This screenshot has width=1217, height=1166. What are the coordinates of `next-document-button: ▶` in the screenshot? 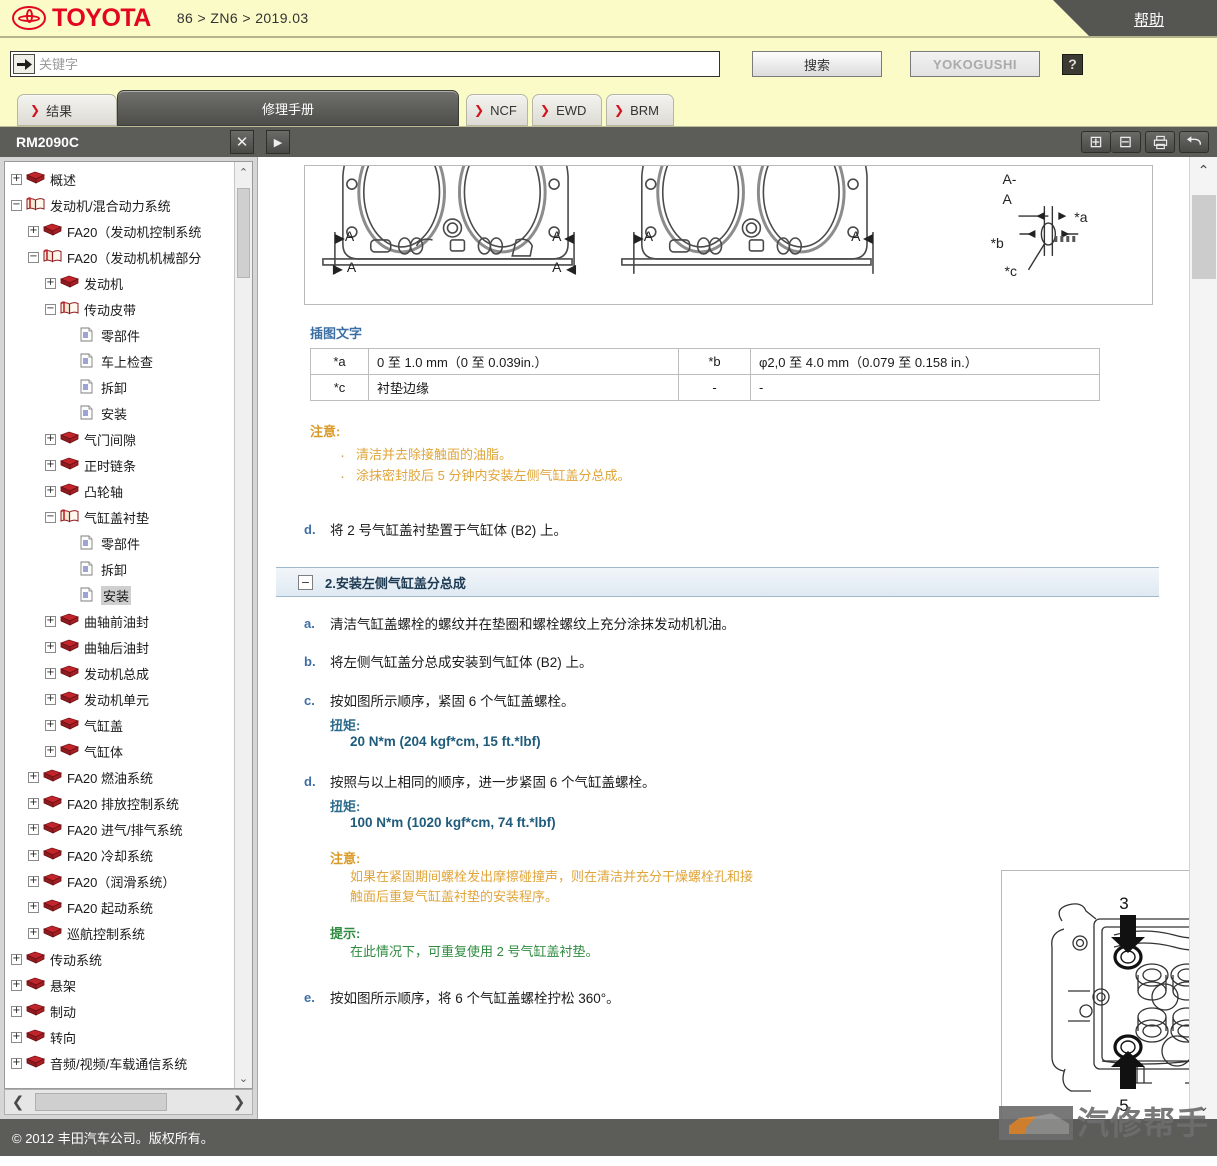 It's located at (278, 142).